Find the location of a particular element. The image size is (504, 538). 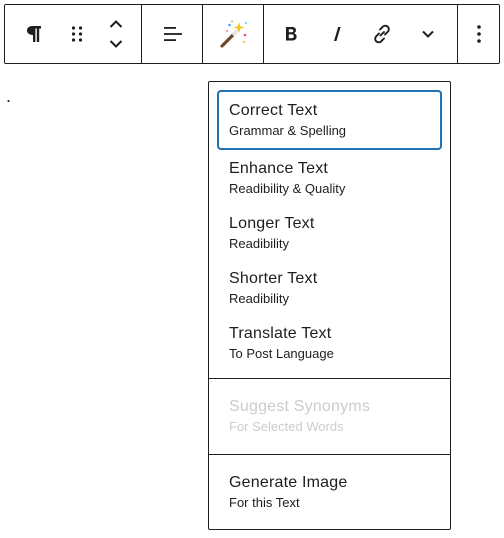

move-up-button is located at coordinates (116, 24).